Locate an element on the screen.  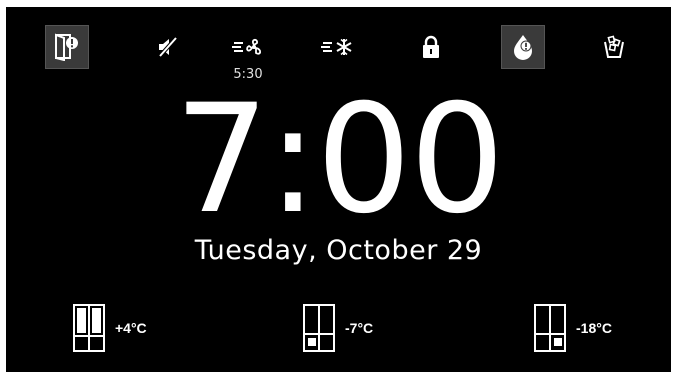
fan-timer-button is located at coordinates (248, 47).